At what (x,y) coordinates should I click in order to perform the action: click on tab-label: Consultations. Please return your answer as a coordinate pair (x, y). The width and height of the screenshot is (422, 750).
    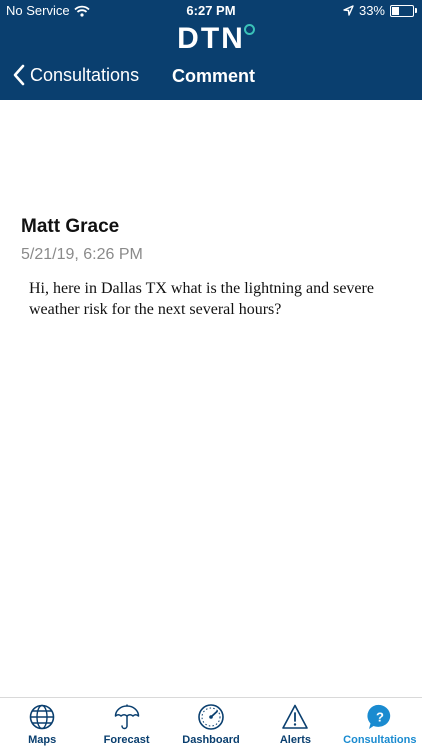
    Looking at the image, I should click on (380, 740).